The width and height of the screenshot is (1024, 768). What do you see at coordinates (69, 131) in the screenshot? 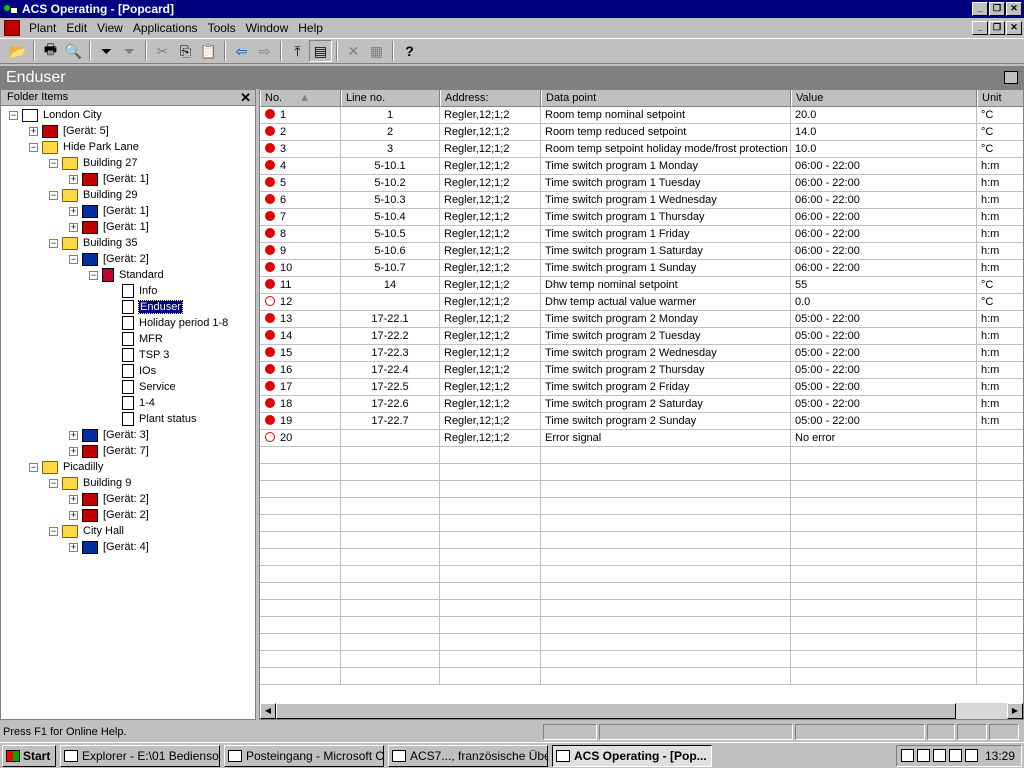
I see `tree-node: + [Gerät: 5]` at bounding box center [69, 131].